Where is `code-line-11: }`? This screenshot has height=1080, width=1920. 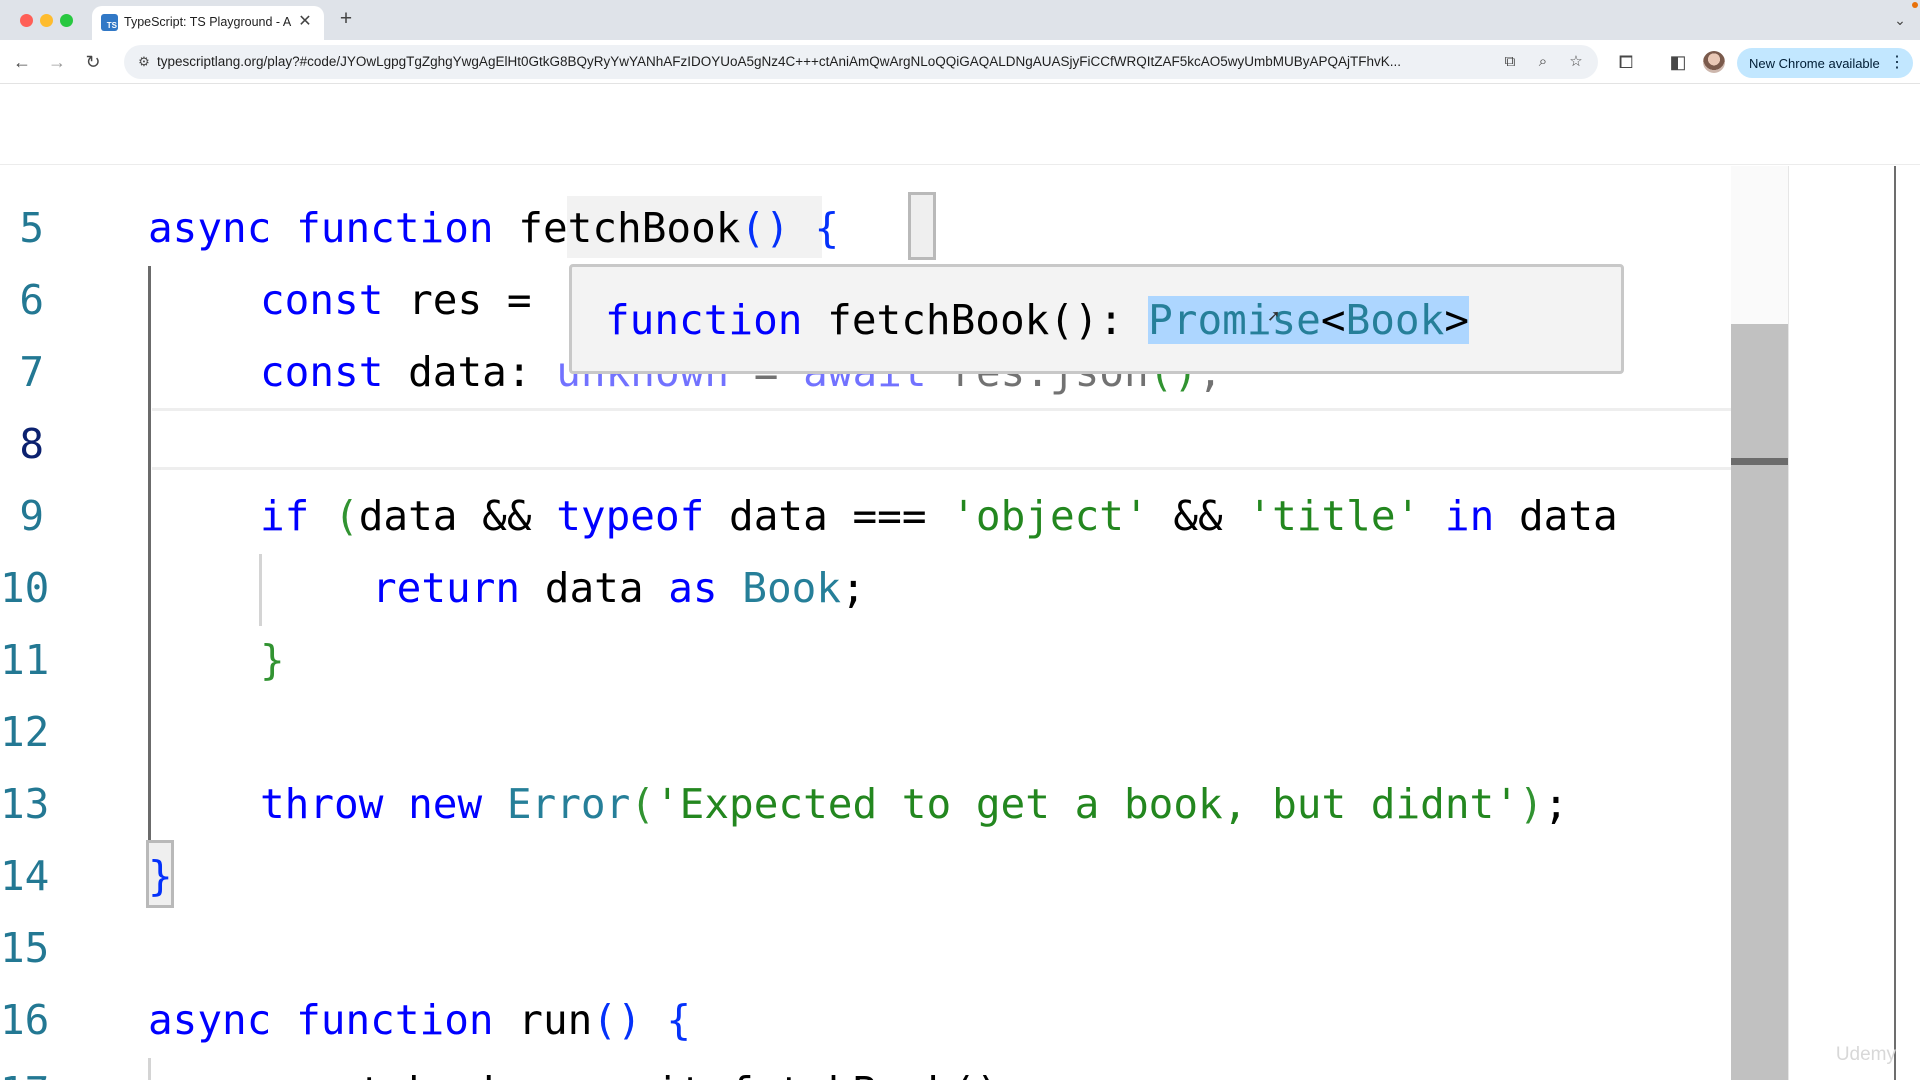
code-line-11: } is located at coordinates (272, 660).